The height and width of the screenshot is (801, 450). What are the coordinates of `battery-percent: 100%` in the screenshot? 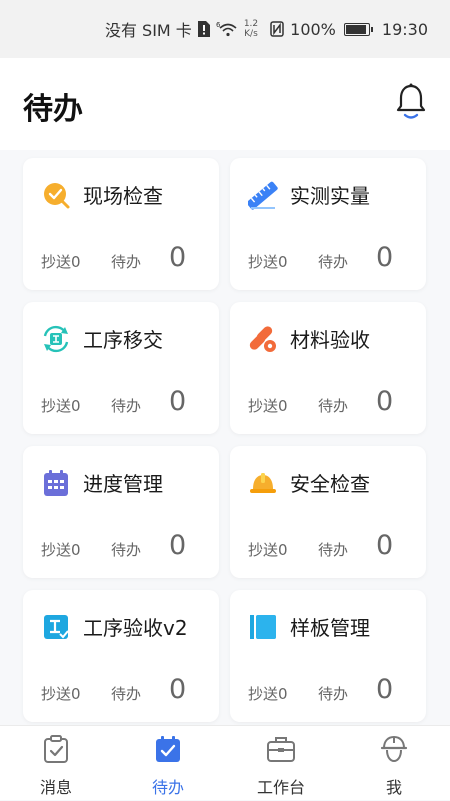 It's located at (313, 29).